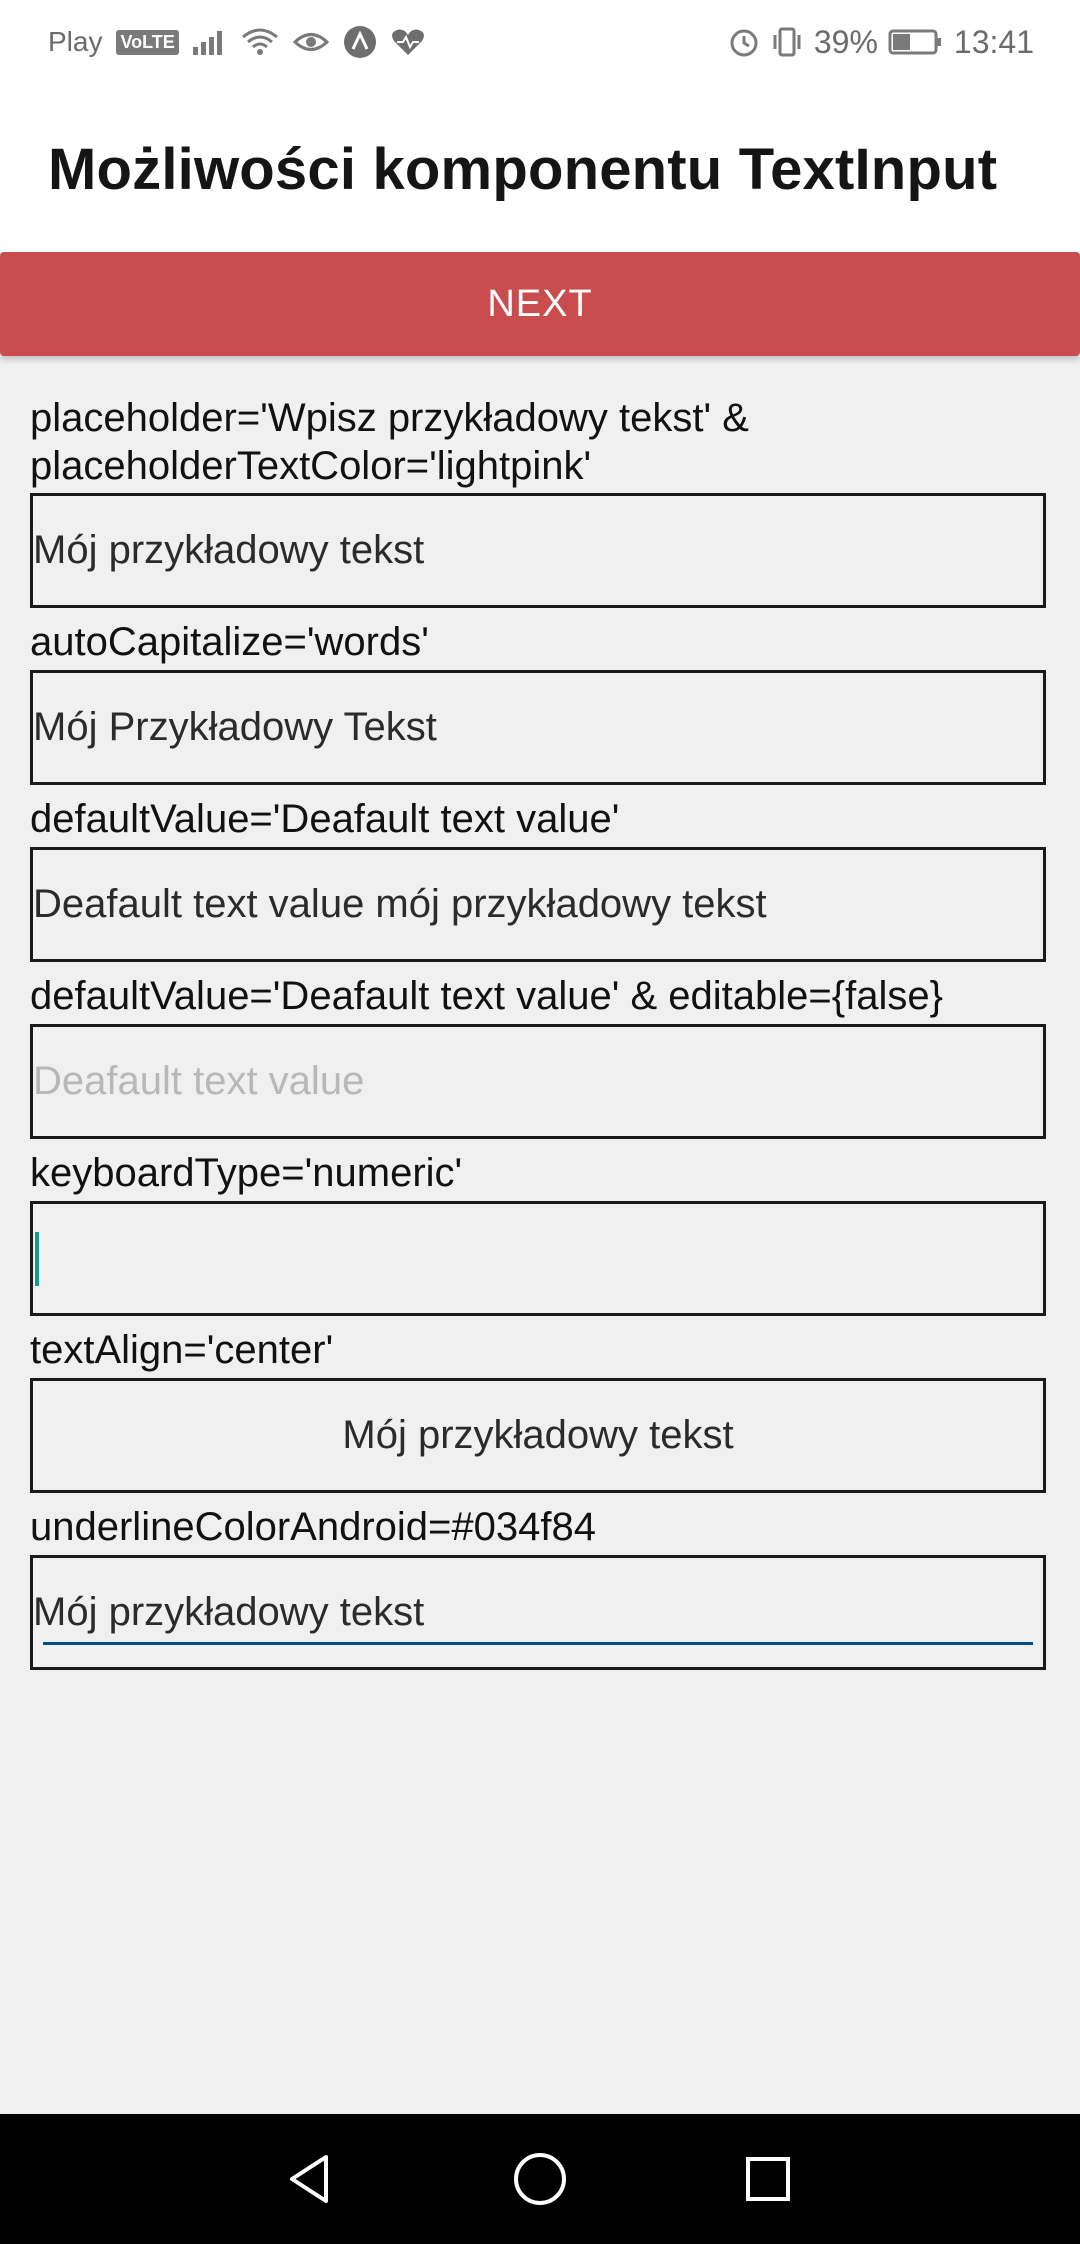 This screenshot has width=1080, height=2244. What do you see at coordinates (538, 1081) in the screenshot?
I see `text-input-not-editable: Deafault text value` at bounding box center [538, 1081].